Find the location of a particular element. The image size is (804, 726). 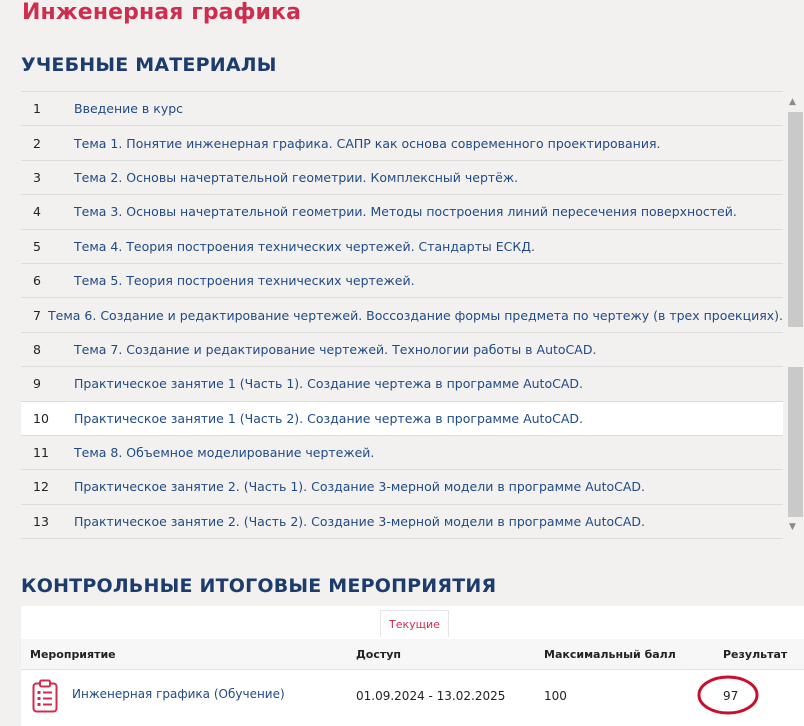

material-link: Тема 8. Объемное моделирование чертежей. is located at coordinates (224, 452).